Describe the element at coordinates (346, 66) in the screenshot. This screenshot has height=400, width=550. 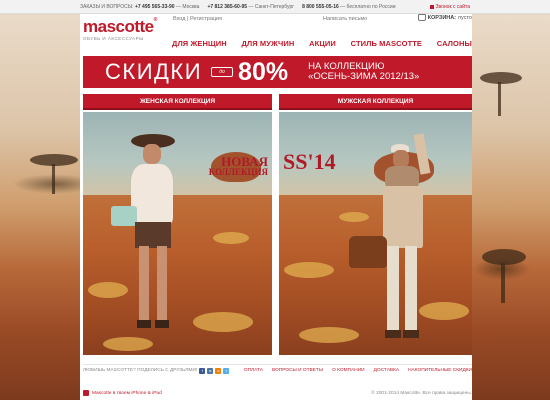
I see `sale-collection-line1: НА КОЛЛЕКЦИЮ` at that location.